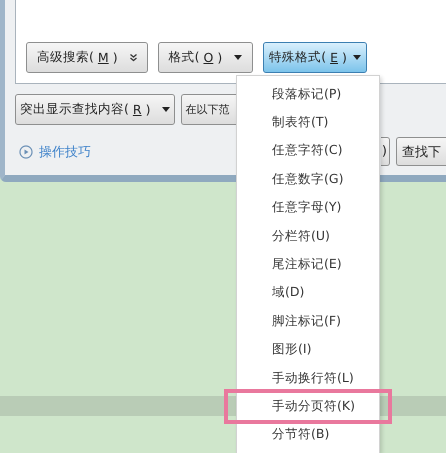 The width and height of the screenshot is (446, 453). What do you see at coordinates (308, 293) in the screenshot?
I see `menu-item: 域(D)` at bounding box center [308, 293].